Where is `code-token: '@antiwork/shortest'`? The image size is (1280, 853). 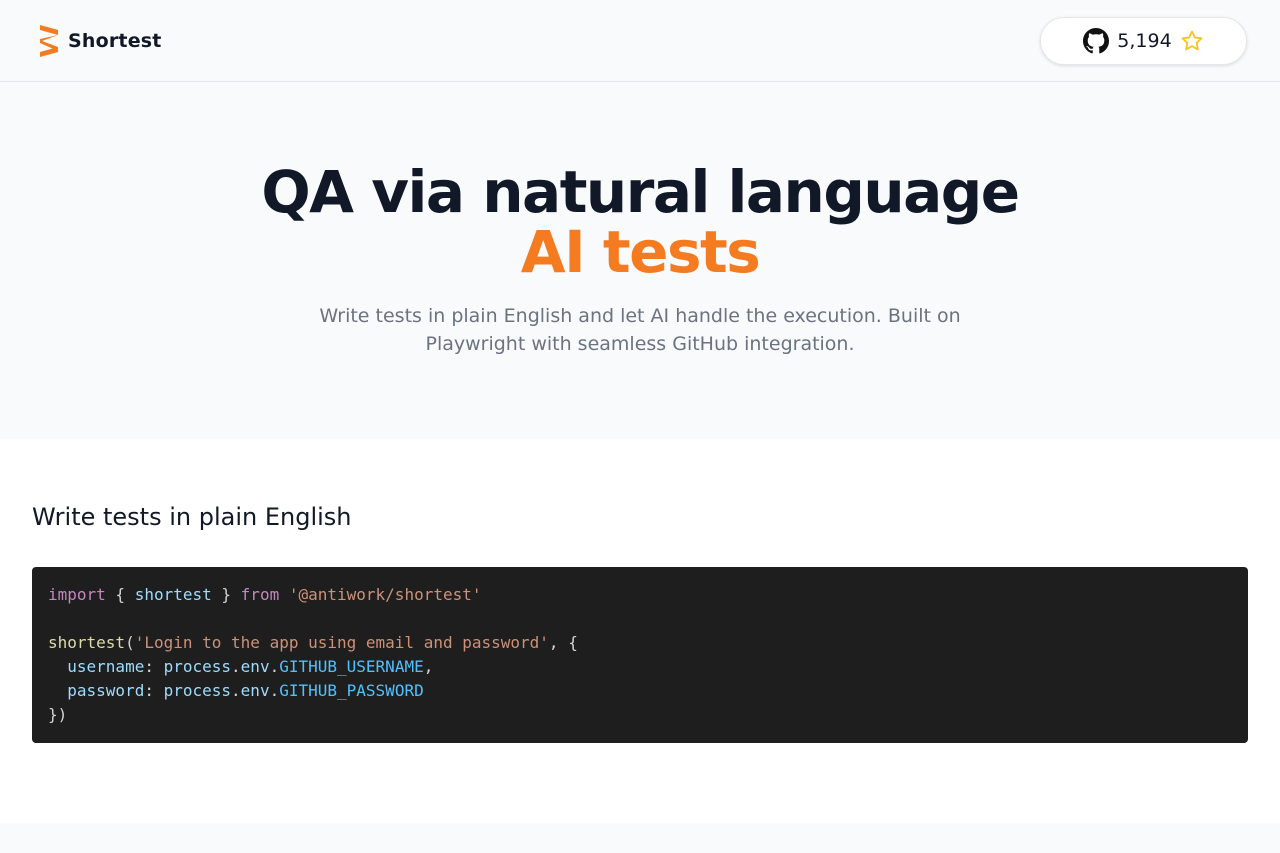
code-token: '@antiwork/shortest' is located at coordinates (385, 594).